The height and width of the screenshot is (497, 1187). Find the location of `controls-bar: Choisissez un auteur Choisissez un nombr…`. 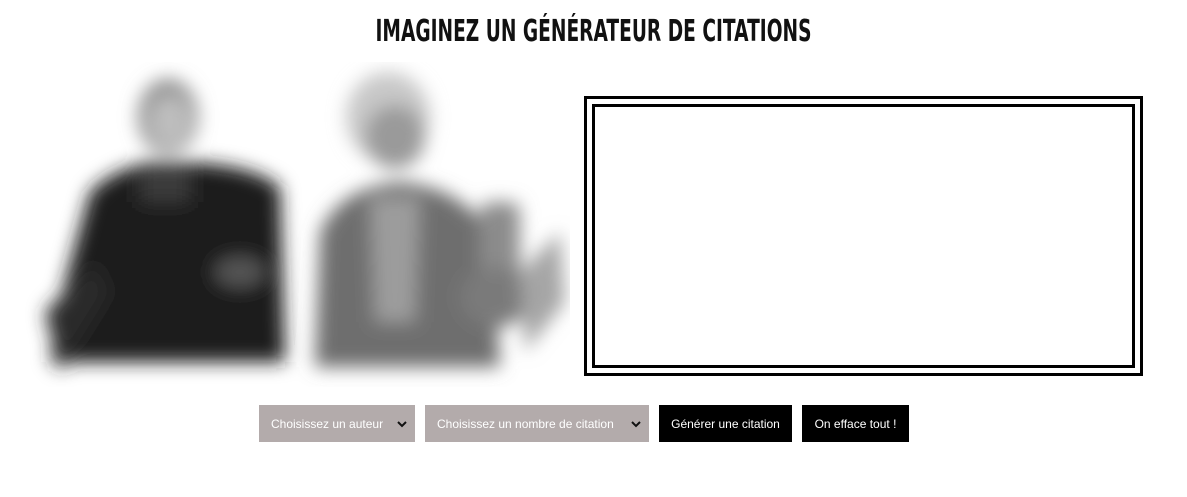

controls-bar: Choisissez un auteur Choisissez un nombr… is located at coordinates (584, 423).